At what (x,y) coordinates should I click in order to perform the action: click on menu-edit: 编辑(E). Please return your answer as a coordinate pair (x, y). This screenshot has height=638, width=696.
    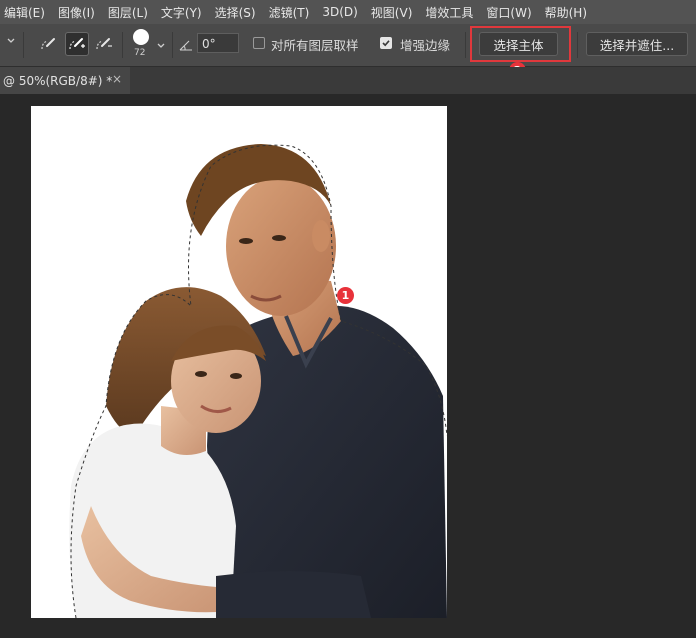
    Looking at the image, I should click on (22, 12).